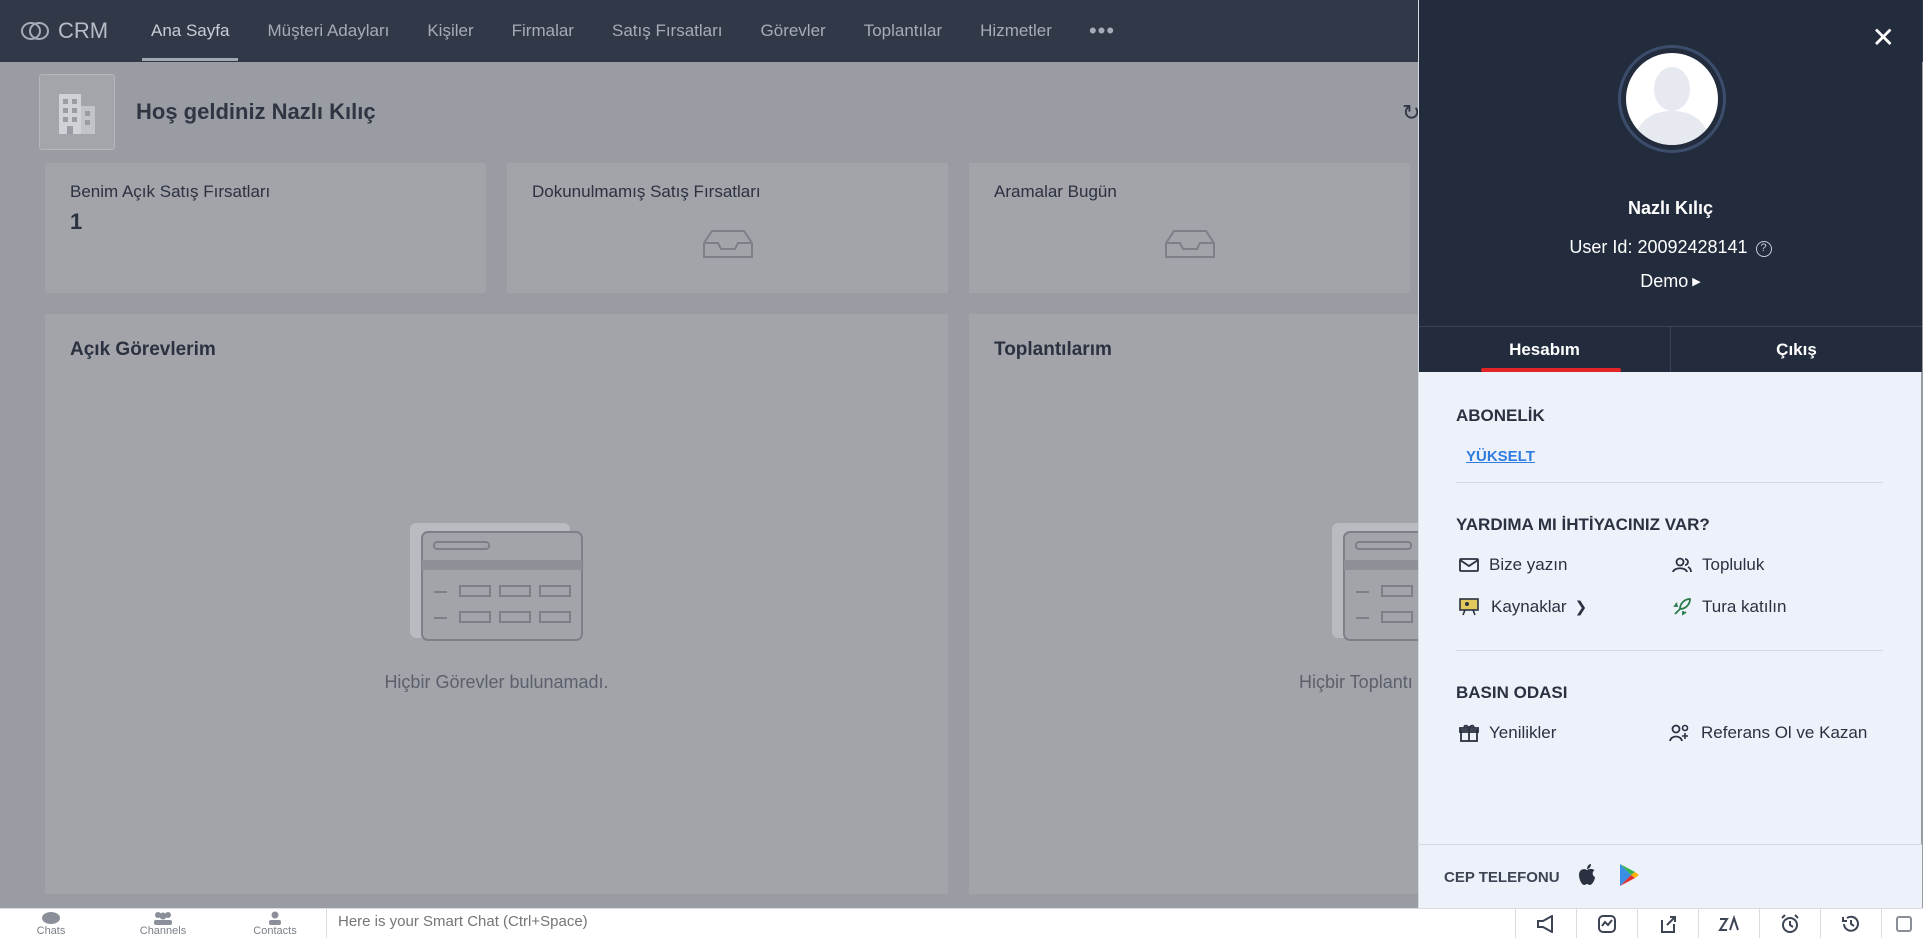  What do you see at coordinates (1500, 456) in the screenshot?
I see `upgrade-link: YÜKSELT` at bounding box center [1500, 456].